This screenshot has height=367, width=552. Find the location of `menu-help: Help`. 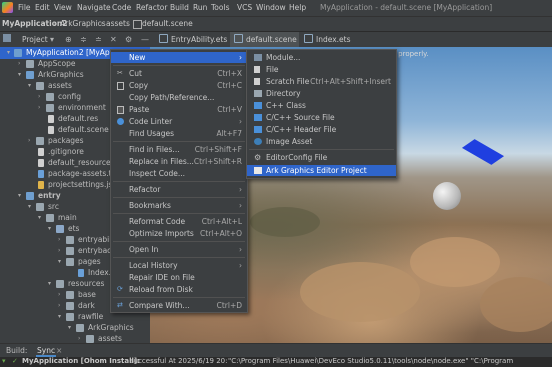

menu-help: Help is located at coordinates (297, 7).